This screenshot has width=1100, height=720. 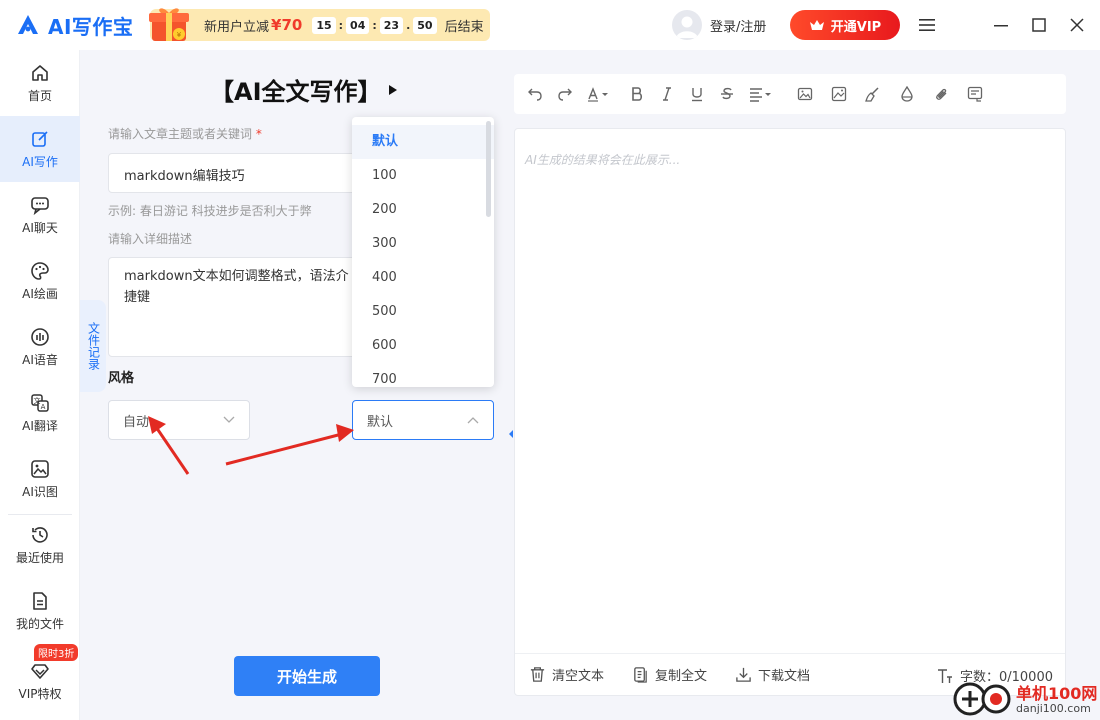 What do you see at coordinates (839, 94) in the screenshot?
I see `insert-image-icon` at bounding box center [839, 94].